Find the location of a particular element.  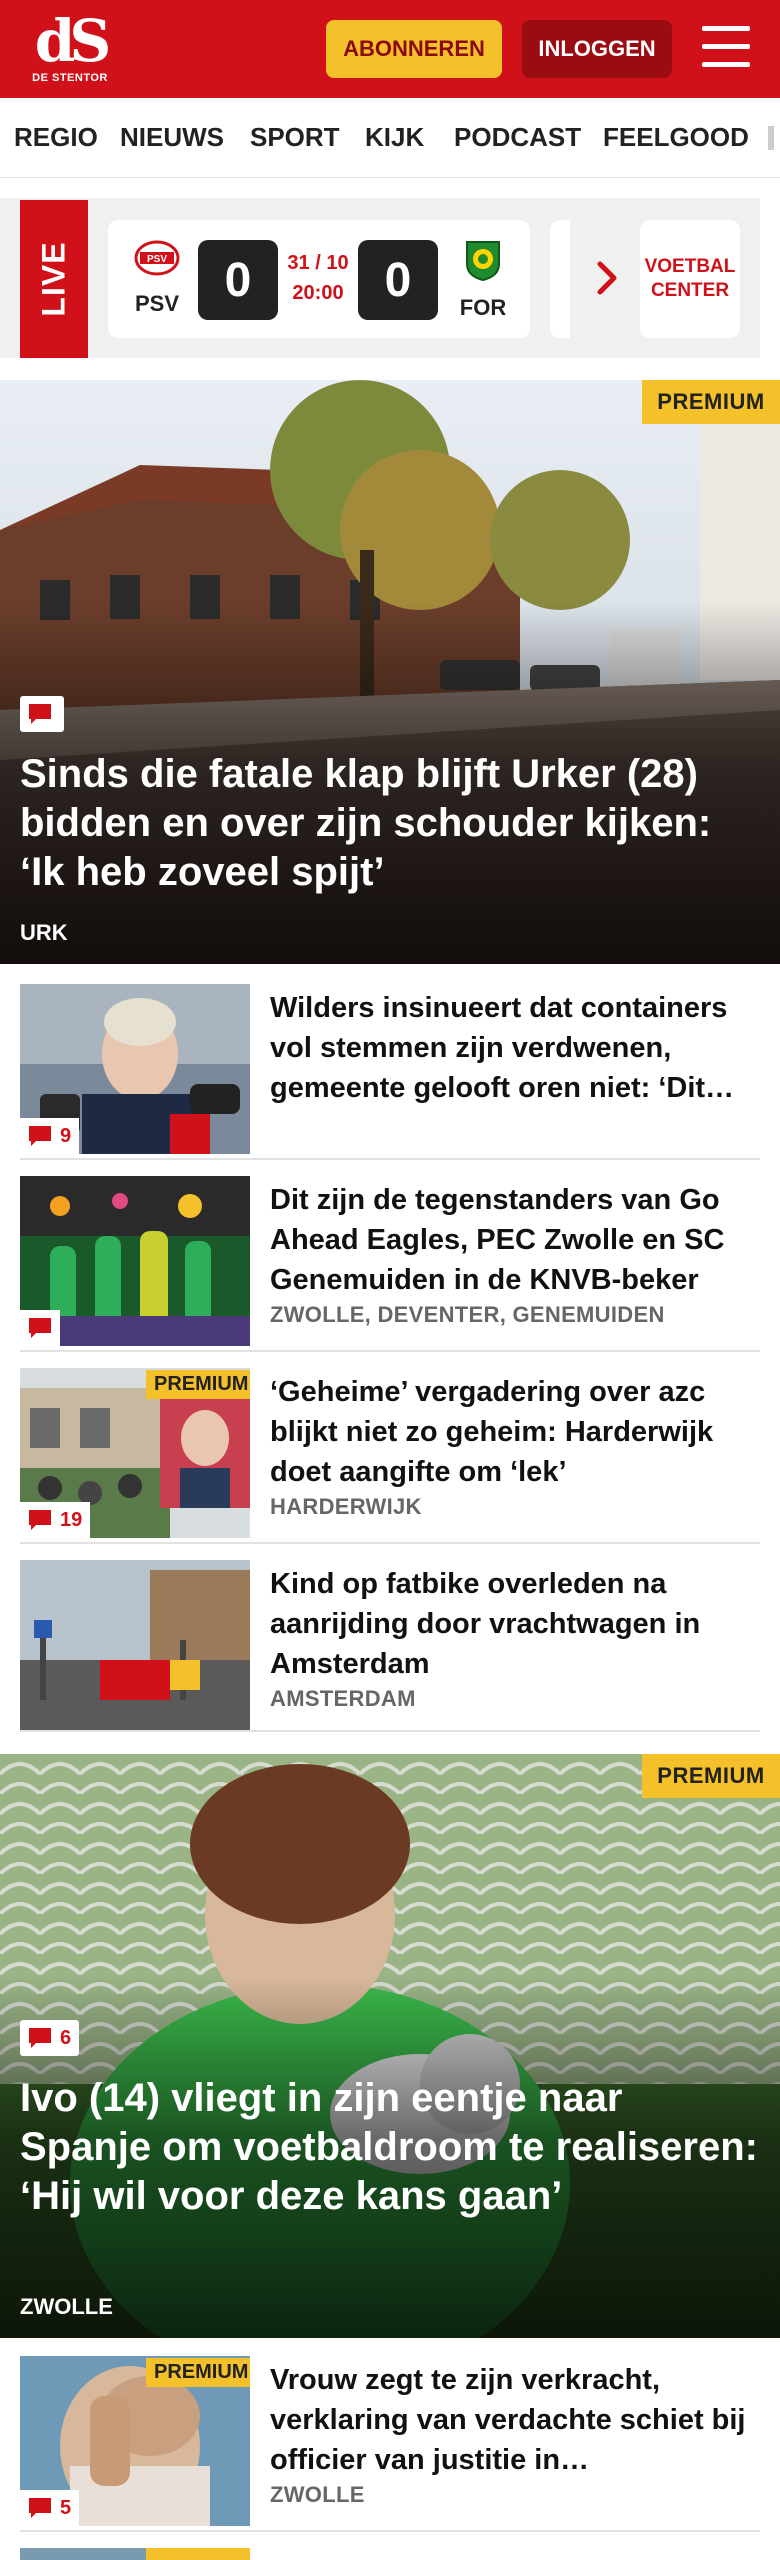

match-card: PSV PSV 0 31 / 10 20:00 0 FOR is located at coordinates (319, 279).